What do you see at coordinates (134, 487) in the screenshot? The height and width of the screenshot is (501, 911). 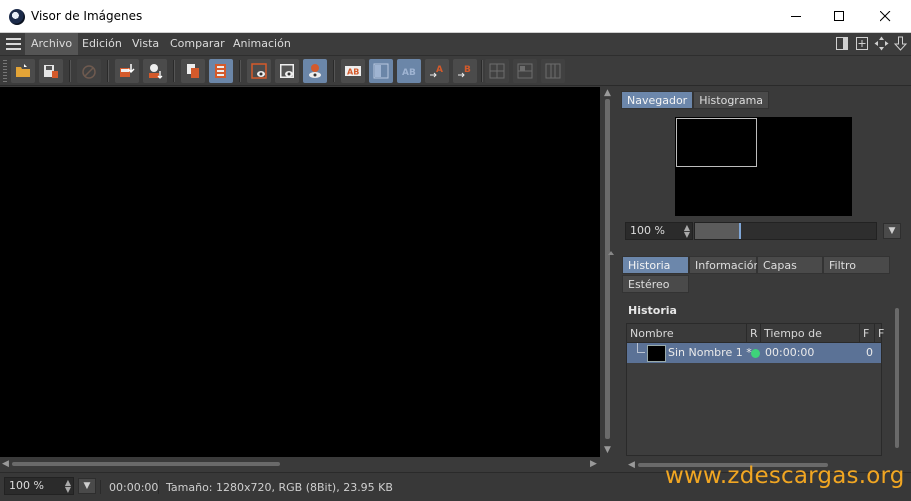 I see `status-time: 00:00:00` at bounding box center [134, 487].